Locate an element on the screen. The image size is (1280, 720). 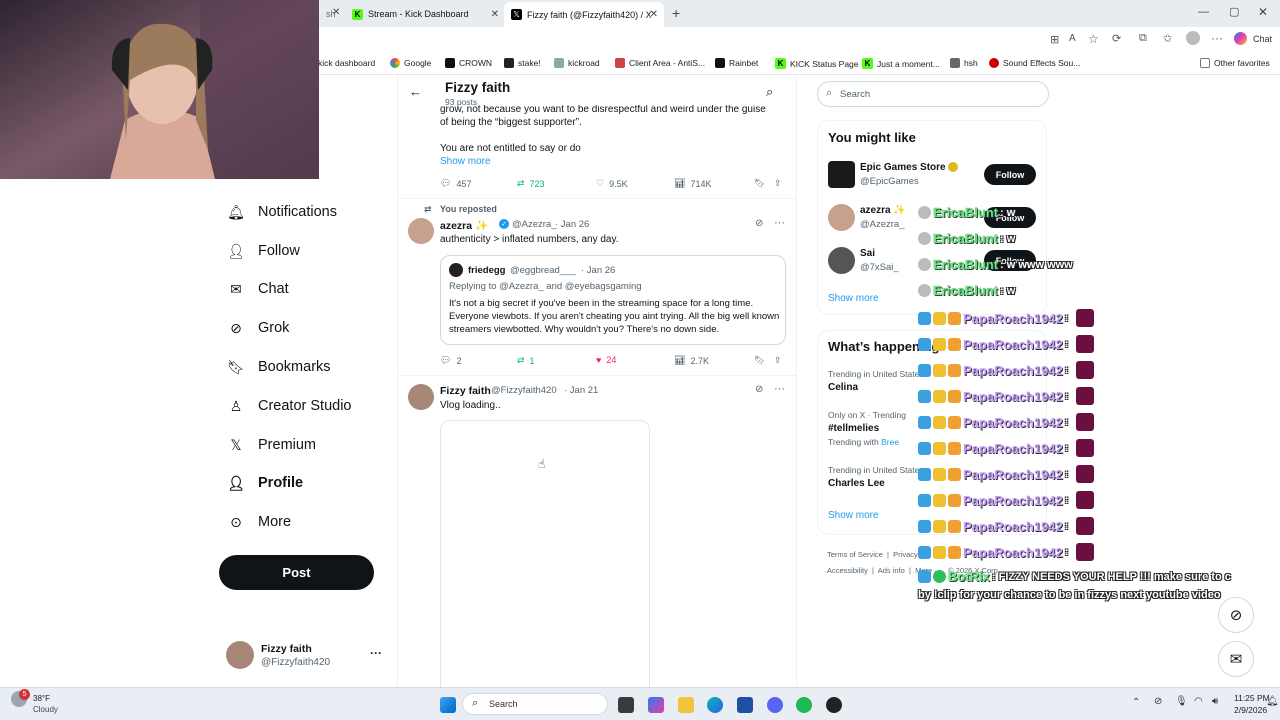
trend-item: Trending in United States Charles Lee is located at coordinates (876, 477).